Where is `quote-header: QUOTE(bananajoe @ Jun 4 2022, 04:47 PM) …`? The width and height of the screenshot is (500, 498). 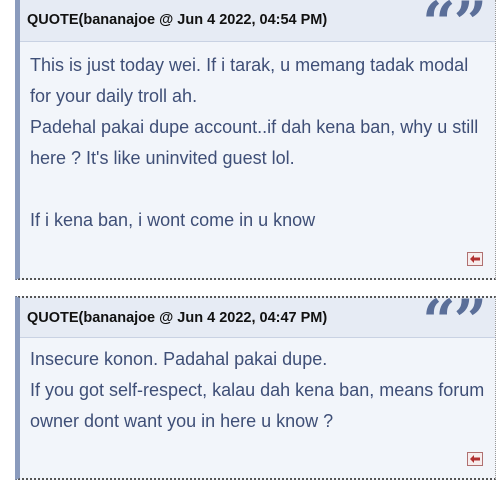 quote-header: QUOTE(bananajoe @ Jun 4 2022, 04:47 PM) … is located at coordinates (257, 321).